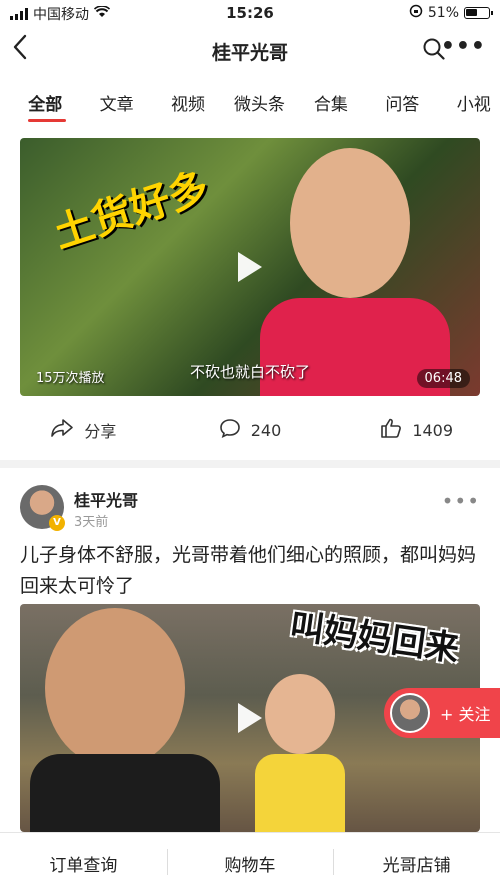 The width and height of the screenshot is (500, 888). What do you see at coordinates (70, 378) in the screenshot?
I see `view-count: 15万次播放` at bounding box center [70, 378].